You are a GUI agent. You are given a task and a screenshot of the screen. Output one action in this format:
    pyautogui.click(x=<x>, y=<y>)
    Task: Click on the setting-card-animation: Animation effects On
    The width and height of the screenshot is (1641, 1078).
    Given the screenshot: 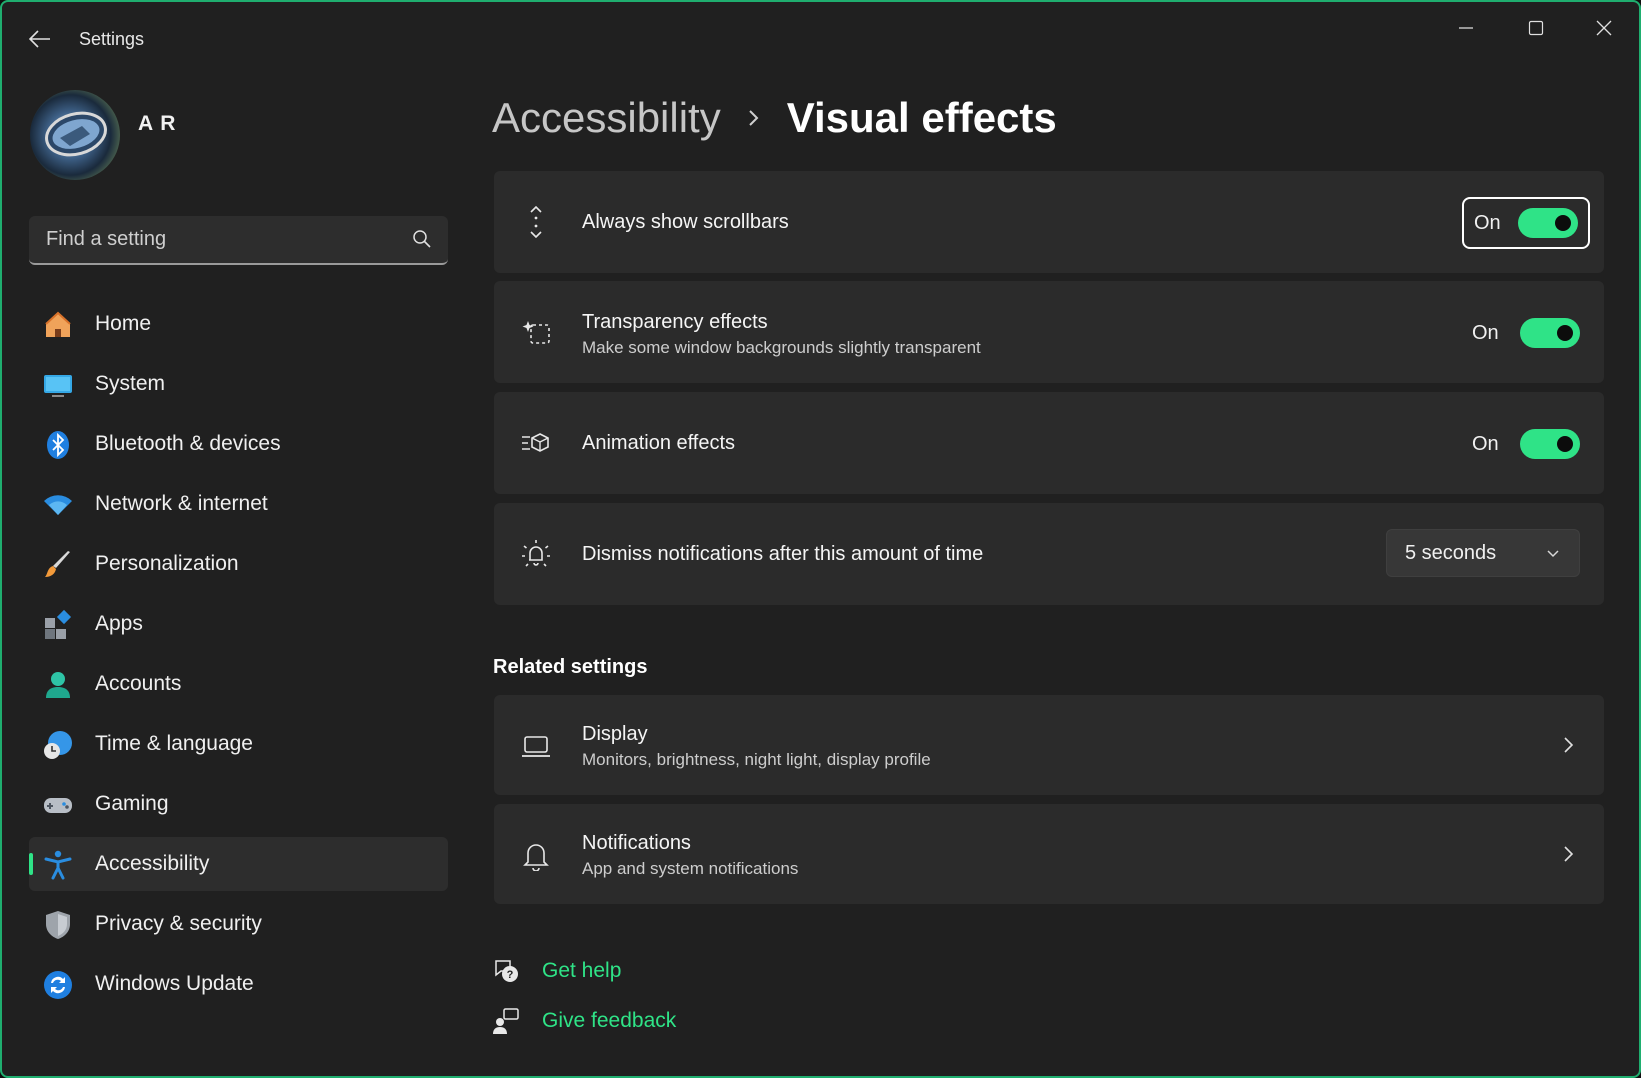 What is the action you would take?
    pyautogui.click(x=1049, y=443)
    